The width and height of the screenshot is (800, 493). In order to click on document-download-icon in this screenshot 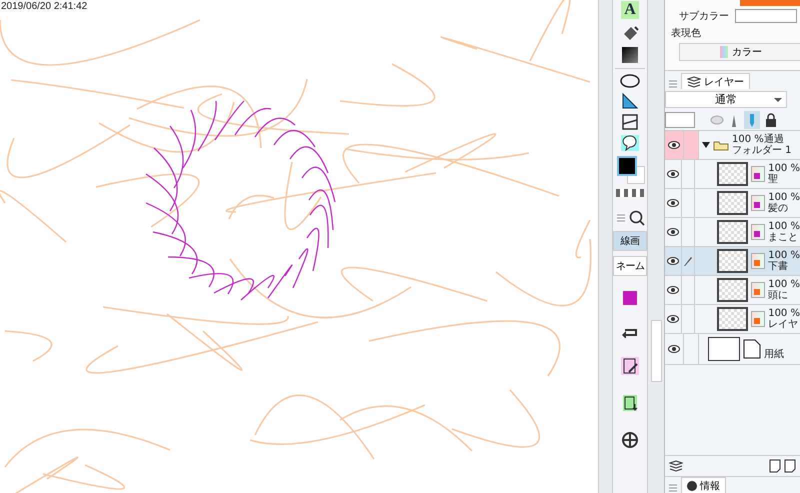, I will do `click(630, 403)`.